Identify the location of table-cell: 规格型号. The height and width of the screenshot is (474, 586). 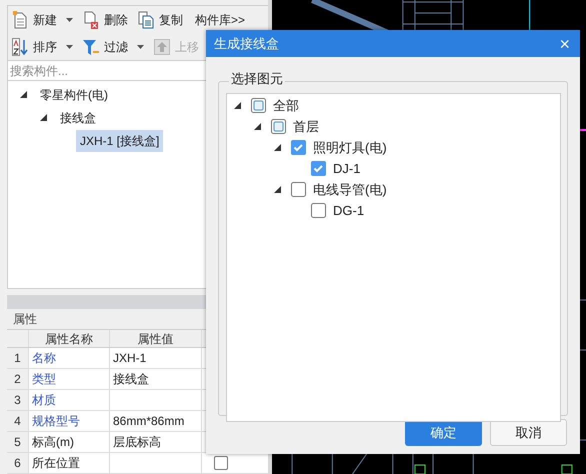
(69, 421).